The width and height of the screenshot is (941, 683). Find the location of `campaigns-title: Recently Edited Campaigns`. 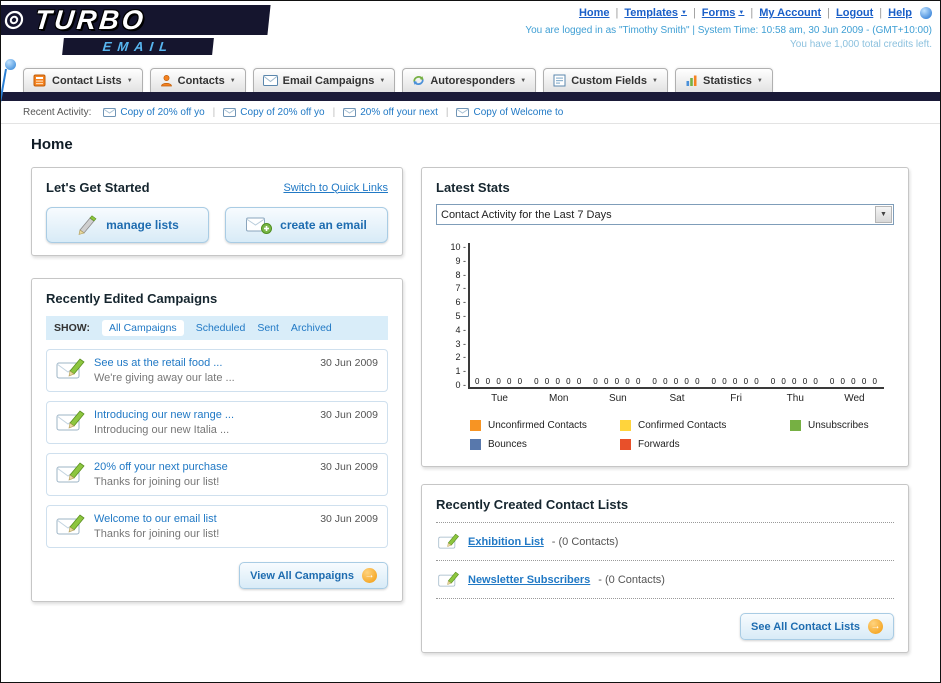

campaigns-title: Recently Edited Campaigns is located at coordinates (132, 298).